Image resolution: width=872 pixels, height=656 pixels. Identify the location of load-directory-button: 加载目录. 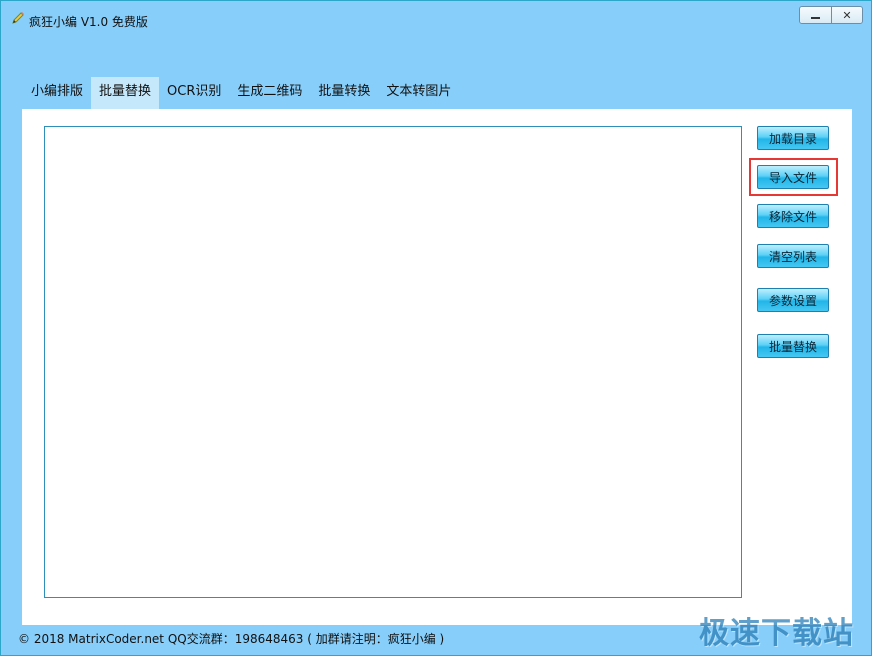
(793, 138).